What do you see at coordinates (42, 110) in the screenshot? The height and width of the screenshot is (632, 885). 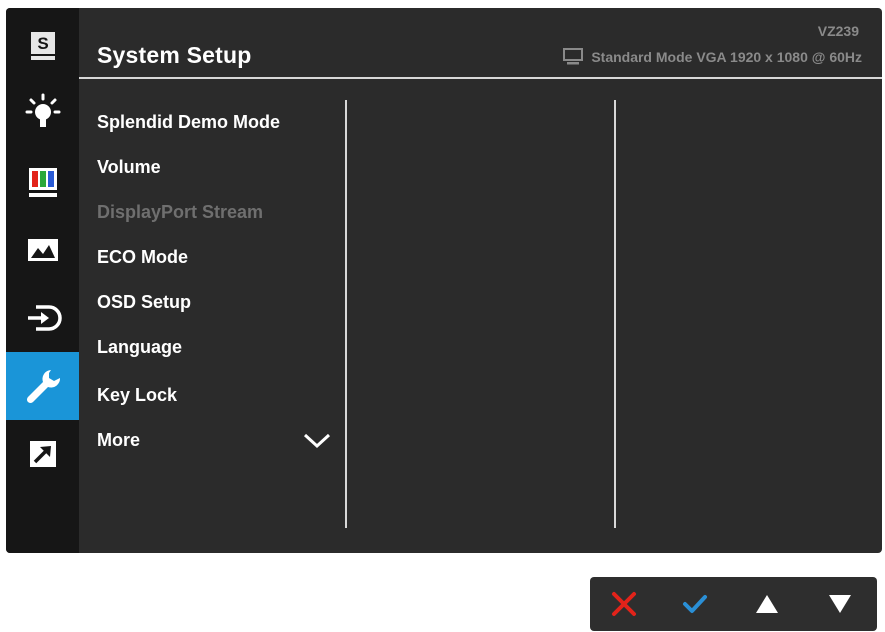 I see `brightness-icon` at bounding box center [42, 110].